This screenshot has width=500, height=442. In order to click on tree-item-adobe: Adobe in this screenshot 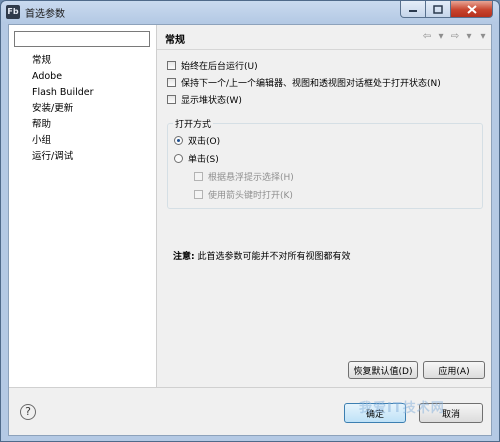, I will do `click(63, 77)`.